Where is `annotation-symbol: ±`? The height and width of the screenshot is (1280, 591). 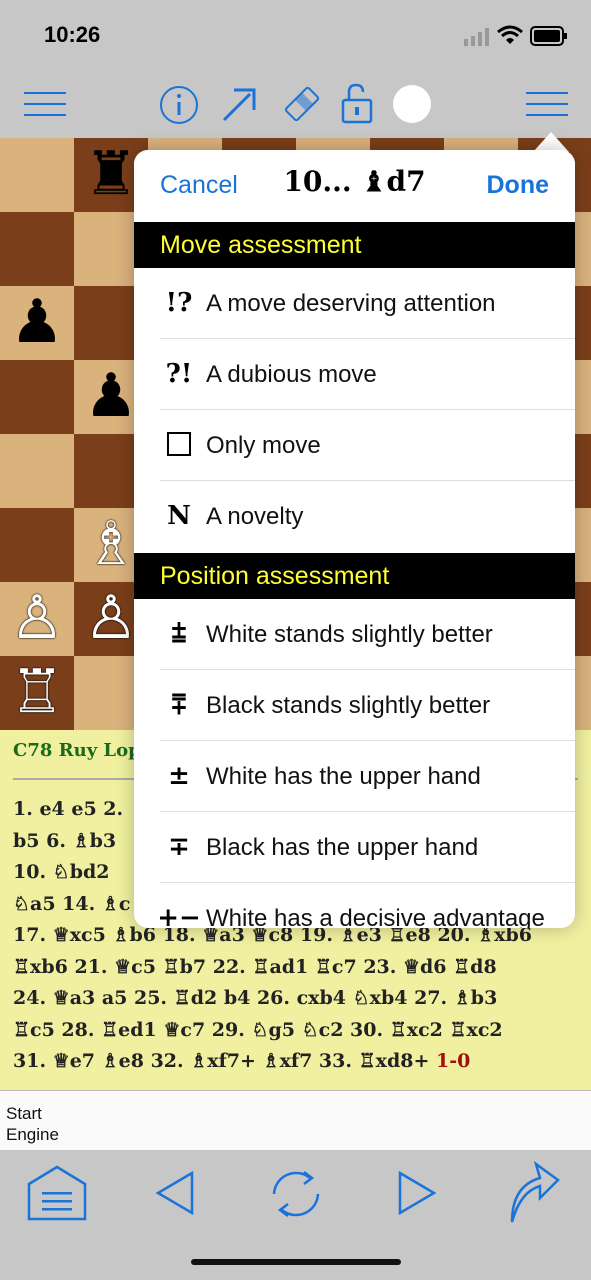
annotation-symbol: ± is located at coordinates (179, 776).